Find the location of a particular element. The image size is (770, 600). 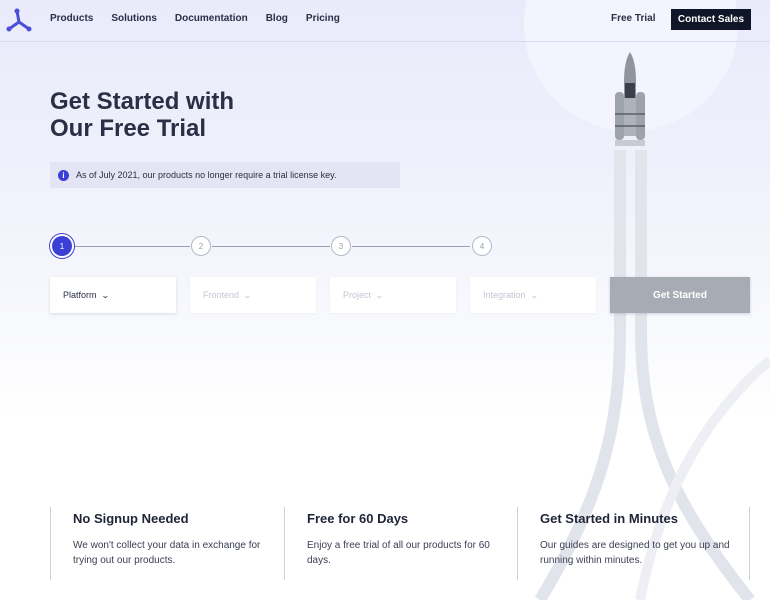

frontend-select: Frontend ⌄ is located at coordinates (253, 295).